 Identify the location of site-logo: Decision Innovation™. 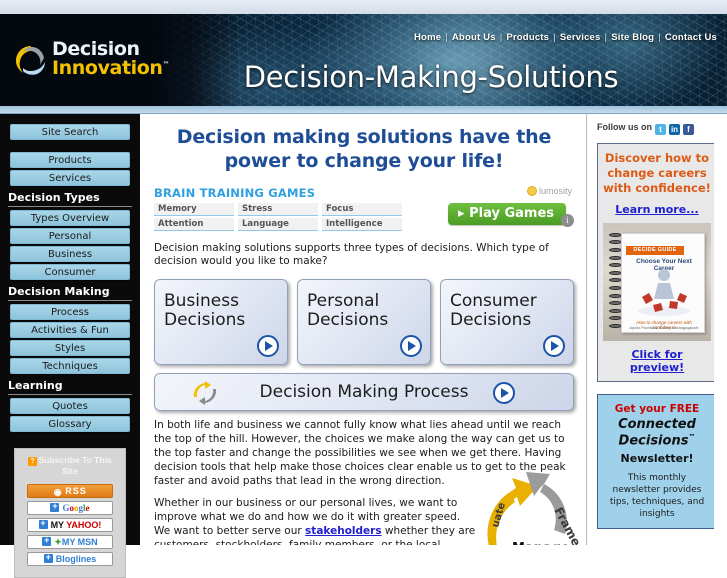
(94, 61).